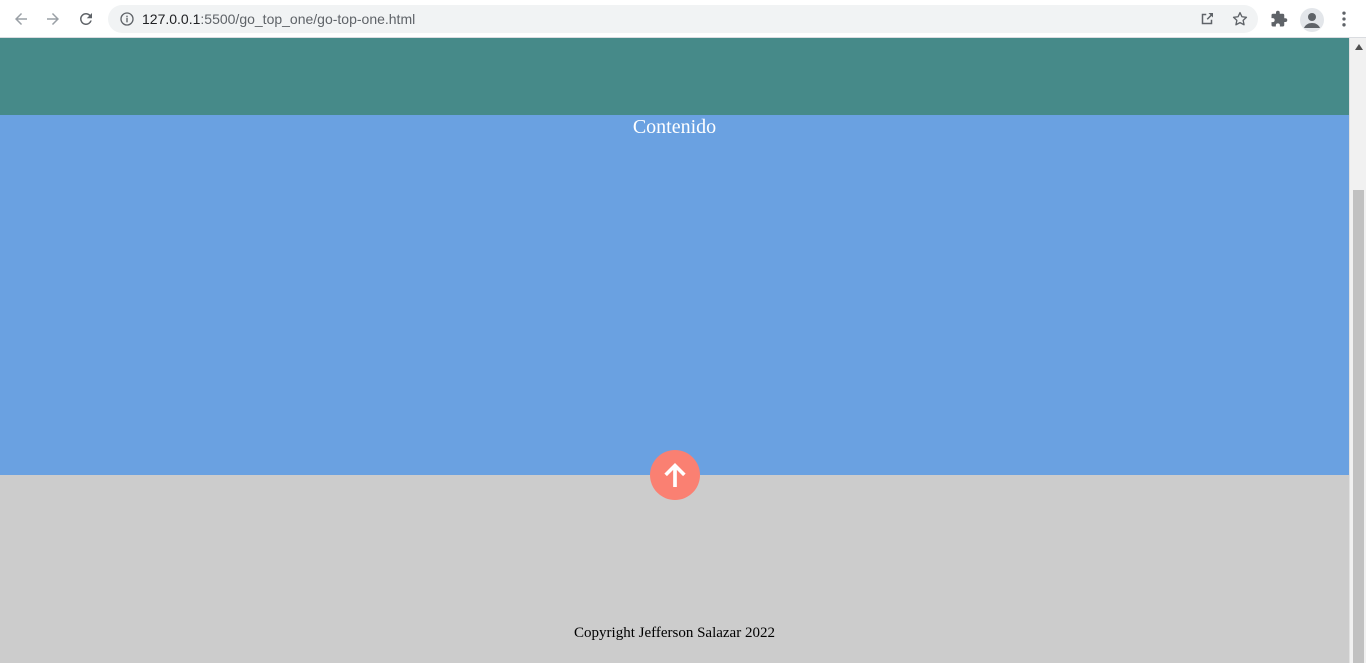 This screenshot has width=1366, height=663. I want to click on share-icon, so click(1207, 19).